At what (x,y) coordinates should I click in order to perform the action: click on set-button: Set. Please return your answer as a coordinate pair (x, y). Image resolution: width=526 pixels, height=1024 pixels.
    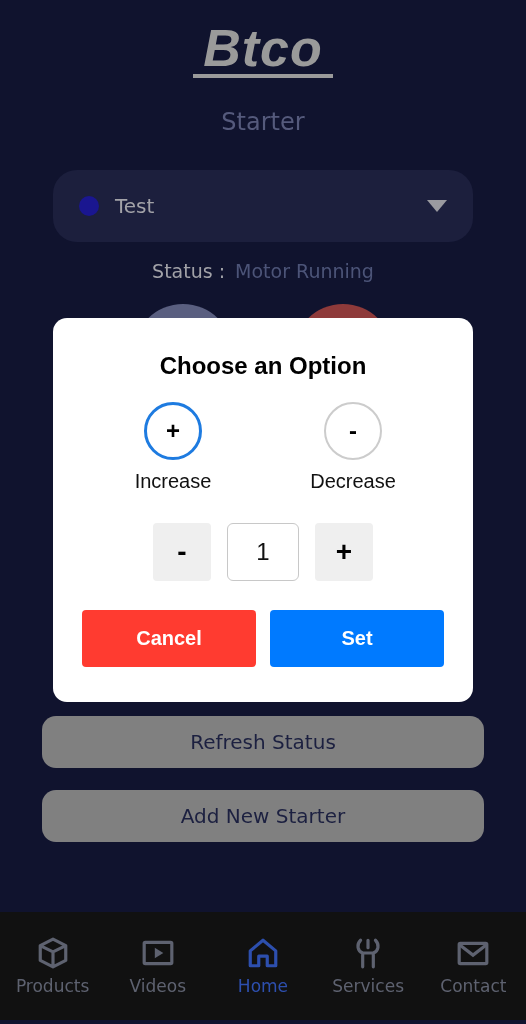
    Looking at the image, I should click on (357, 638).